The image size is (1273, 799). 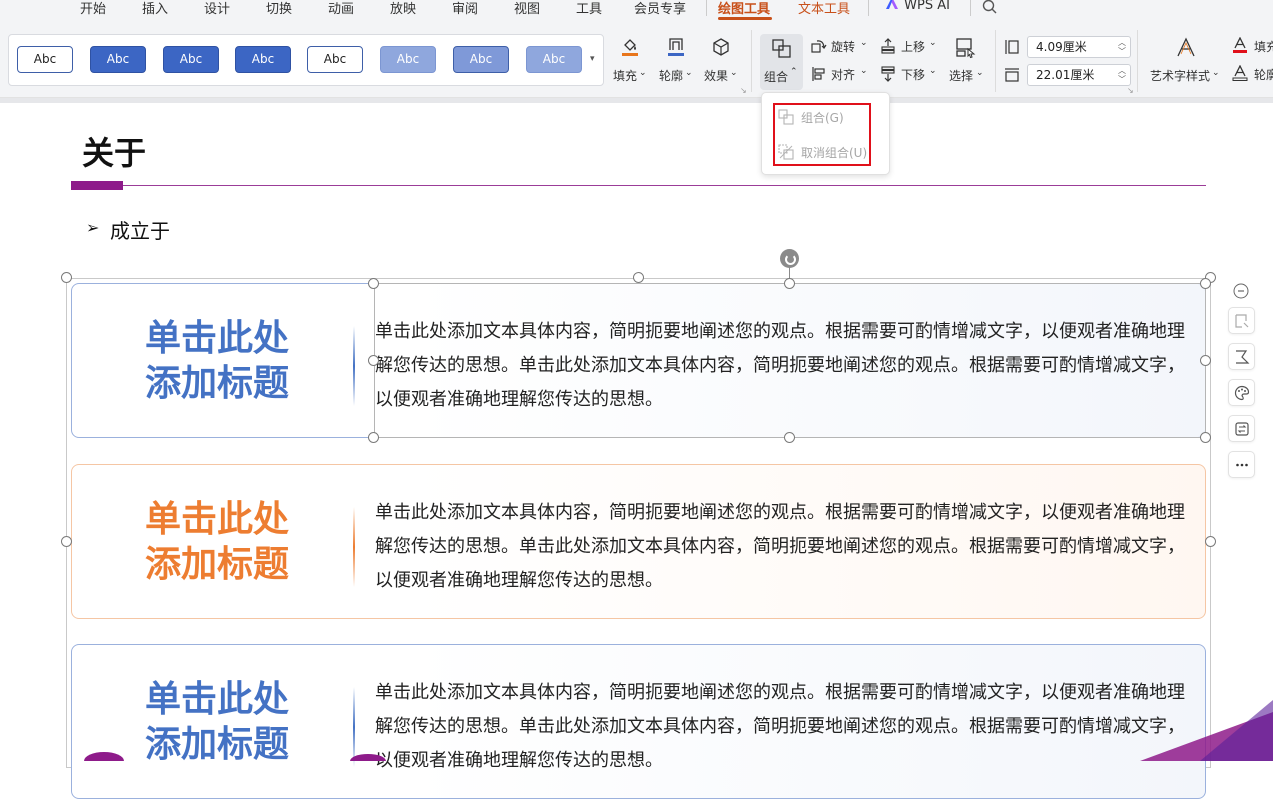 What do you see at coordinates (1252, 47) in the screenshot?
I see `text-fill-button: 填充` at bounding box center [1252, 47].